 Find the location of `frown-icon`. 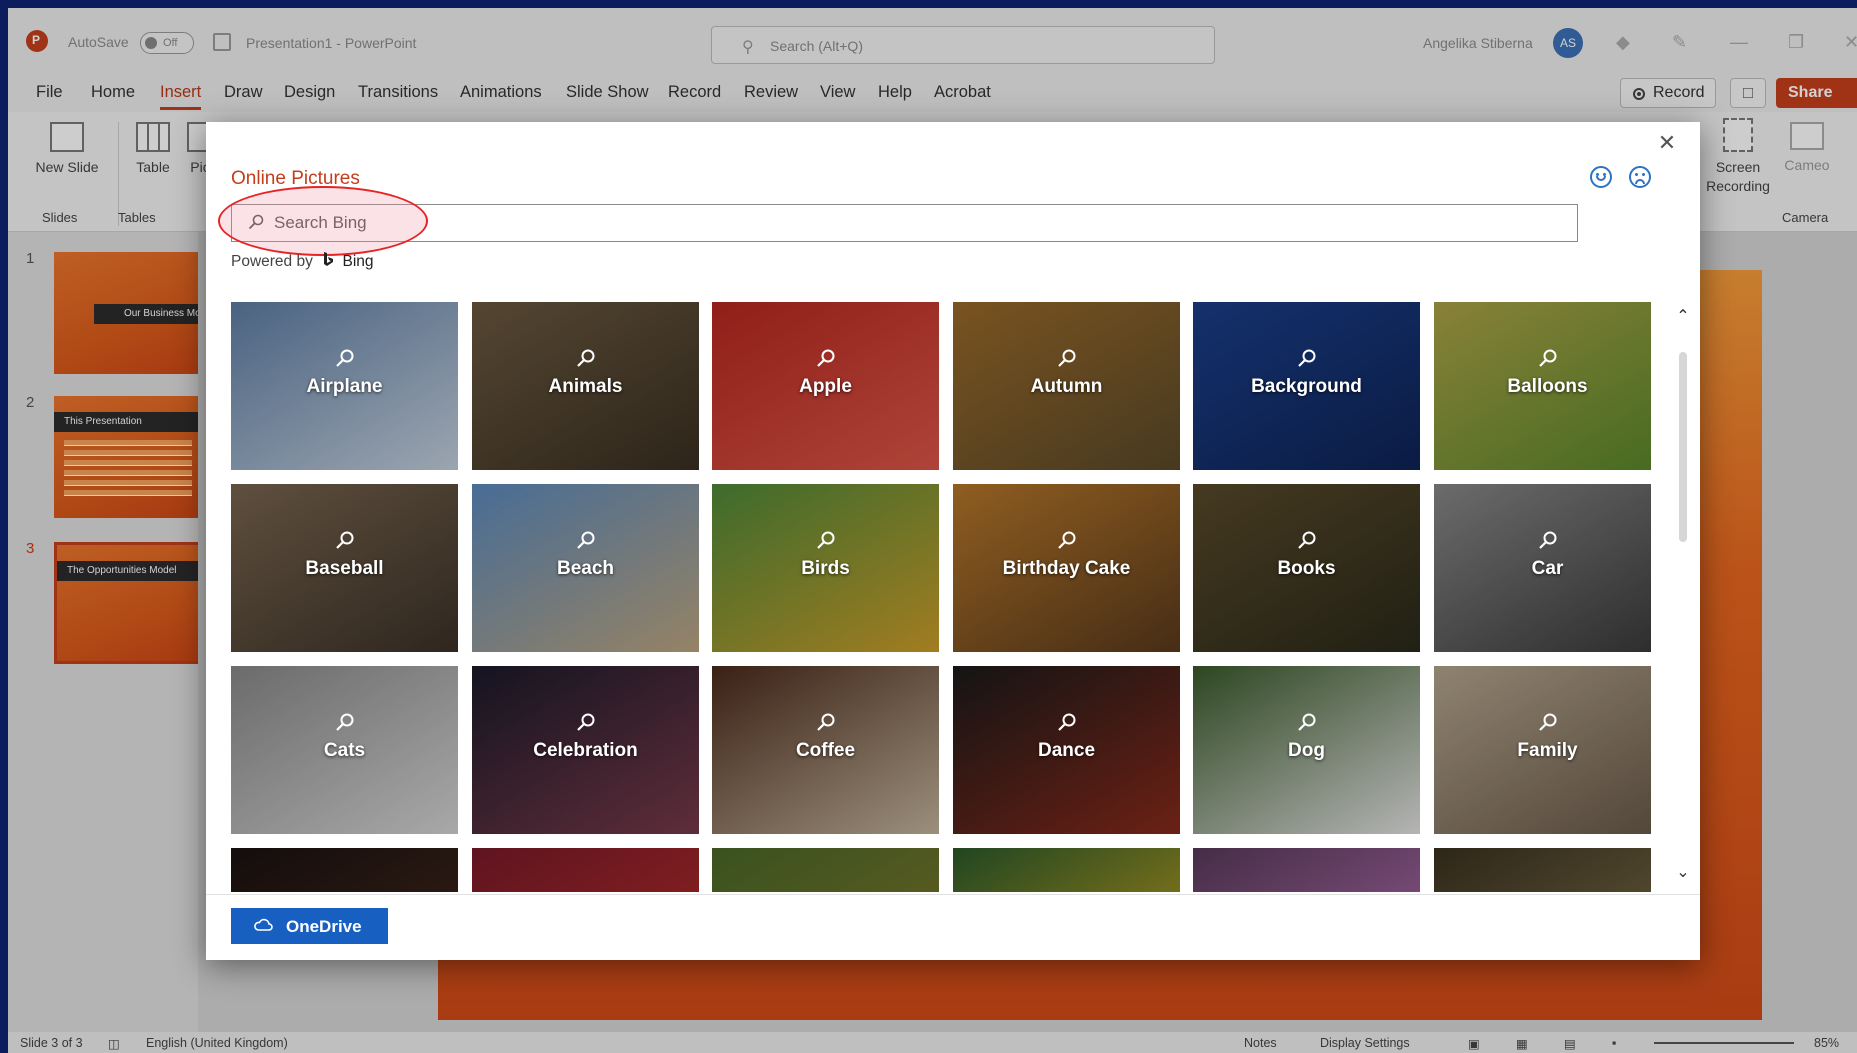

frown-icon is located at coordinates (1640, 177).